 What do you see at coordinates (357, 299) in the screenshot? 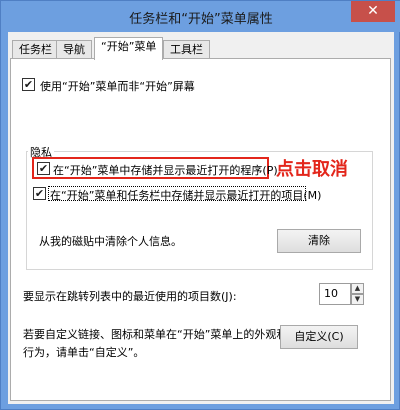
I see `spin-down-icon: ▼` at bounding box center [357, 299].